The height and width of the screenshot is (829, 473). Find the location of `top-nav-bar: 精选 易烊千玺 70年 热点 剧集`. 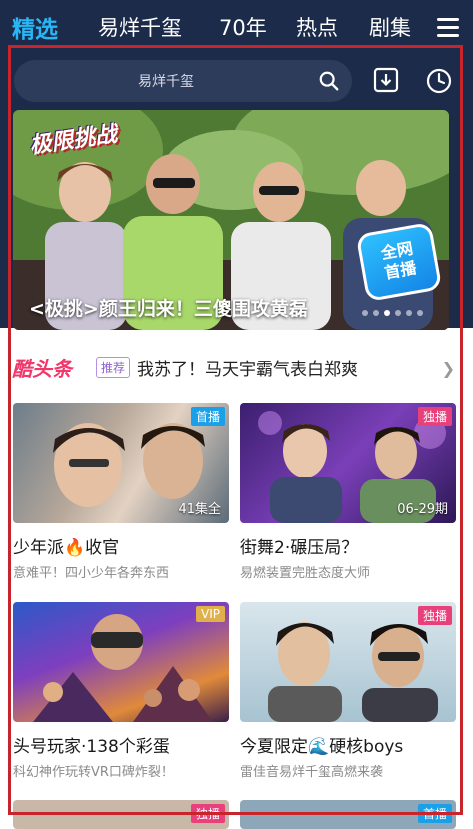

top-nav-bar: 精选 易烊千玺 70年 热点 剧集 is located at coordinates (236, 29).